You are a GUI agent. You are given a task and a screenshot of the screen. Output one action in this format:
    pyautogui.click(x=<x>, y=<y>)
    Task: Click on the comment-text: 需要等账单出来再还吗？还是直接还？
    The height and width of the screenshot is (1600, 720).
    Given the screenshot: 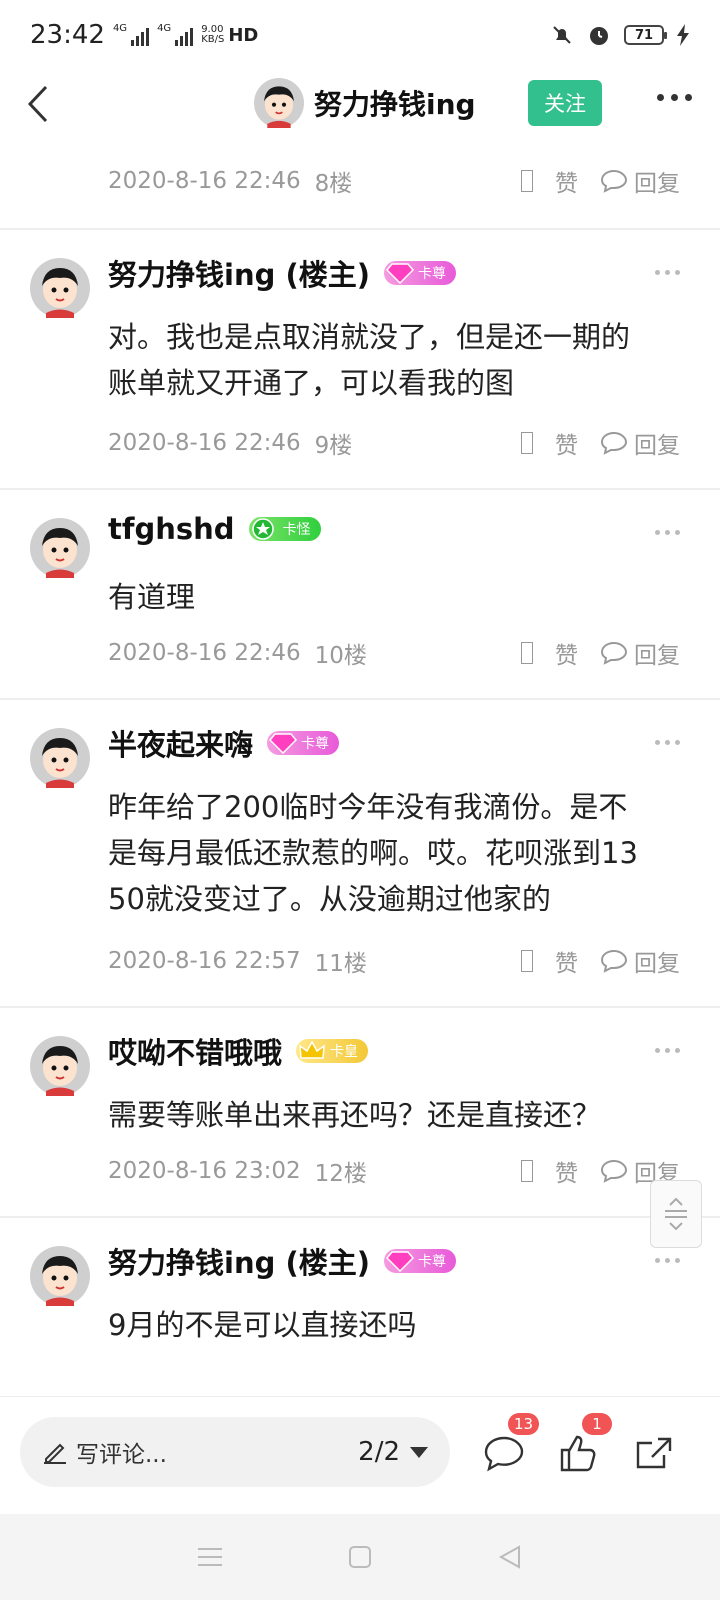 What is the action you would take?
    pyautogui.click(x=394, y=1115)
    